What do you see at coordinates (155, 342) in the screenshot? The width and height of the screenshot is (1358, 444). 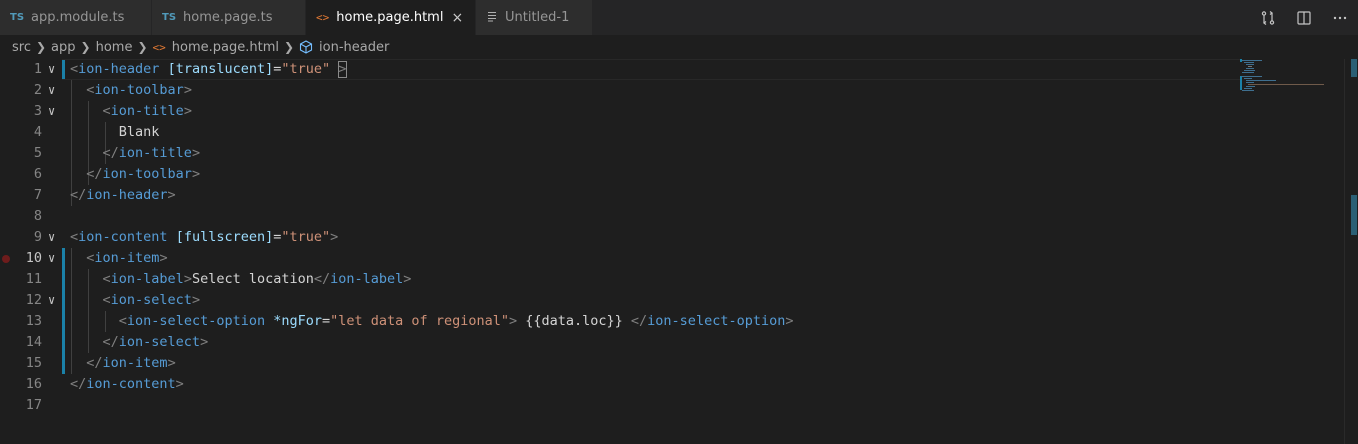 I see `code-text: </ion-select>` at bounding box center [155, 342].